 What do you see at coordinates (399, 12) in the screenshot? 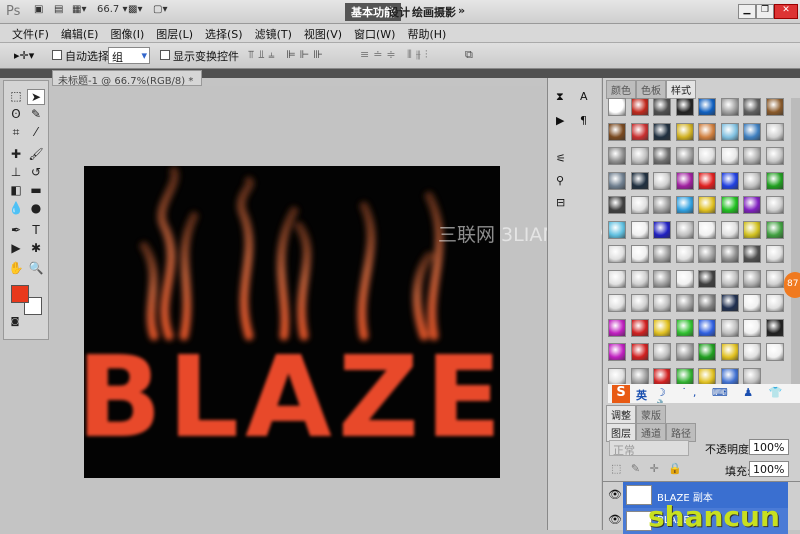
I see `workspace-design: 设计` at bounding box center [399, 12].